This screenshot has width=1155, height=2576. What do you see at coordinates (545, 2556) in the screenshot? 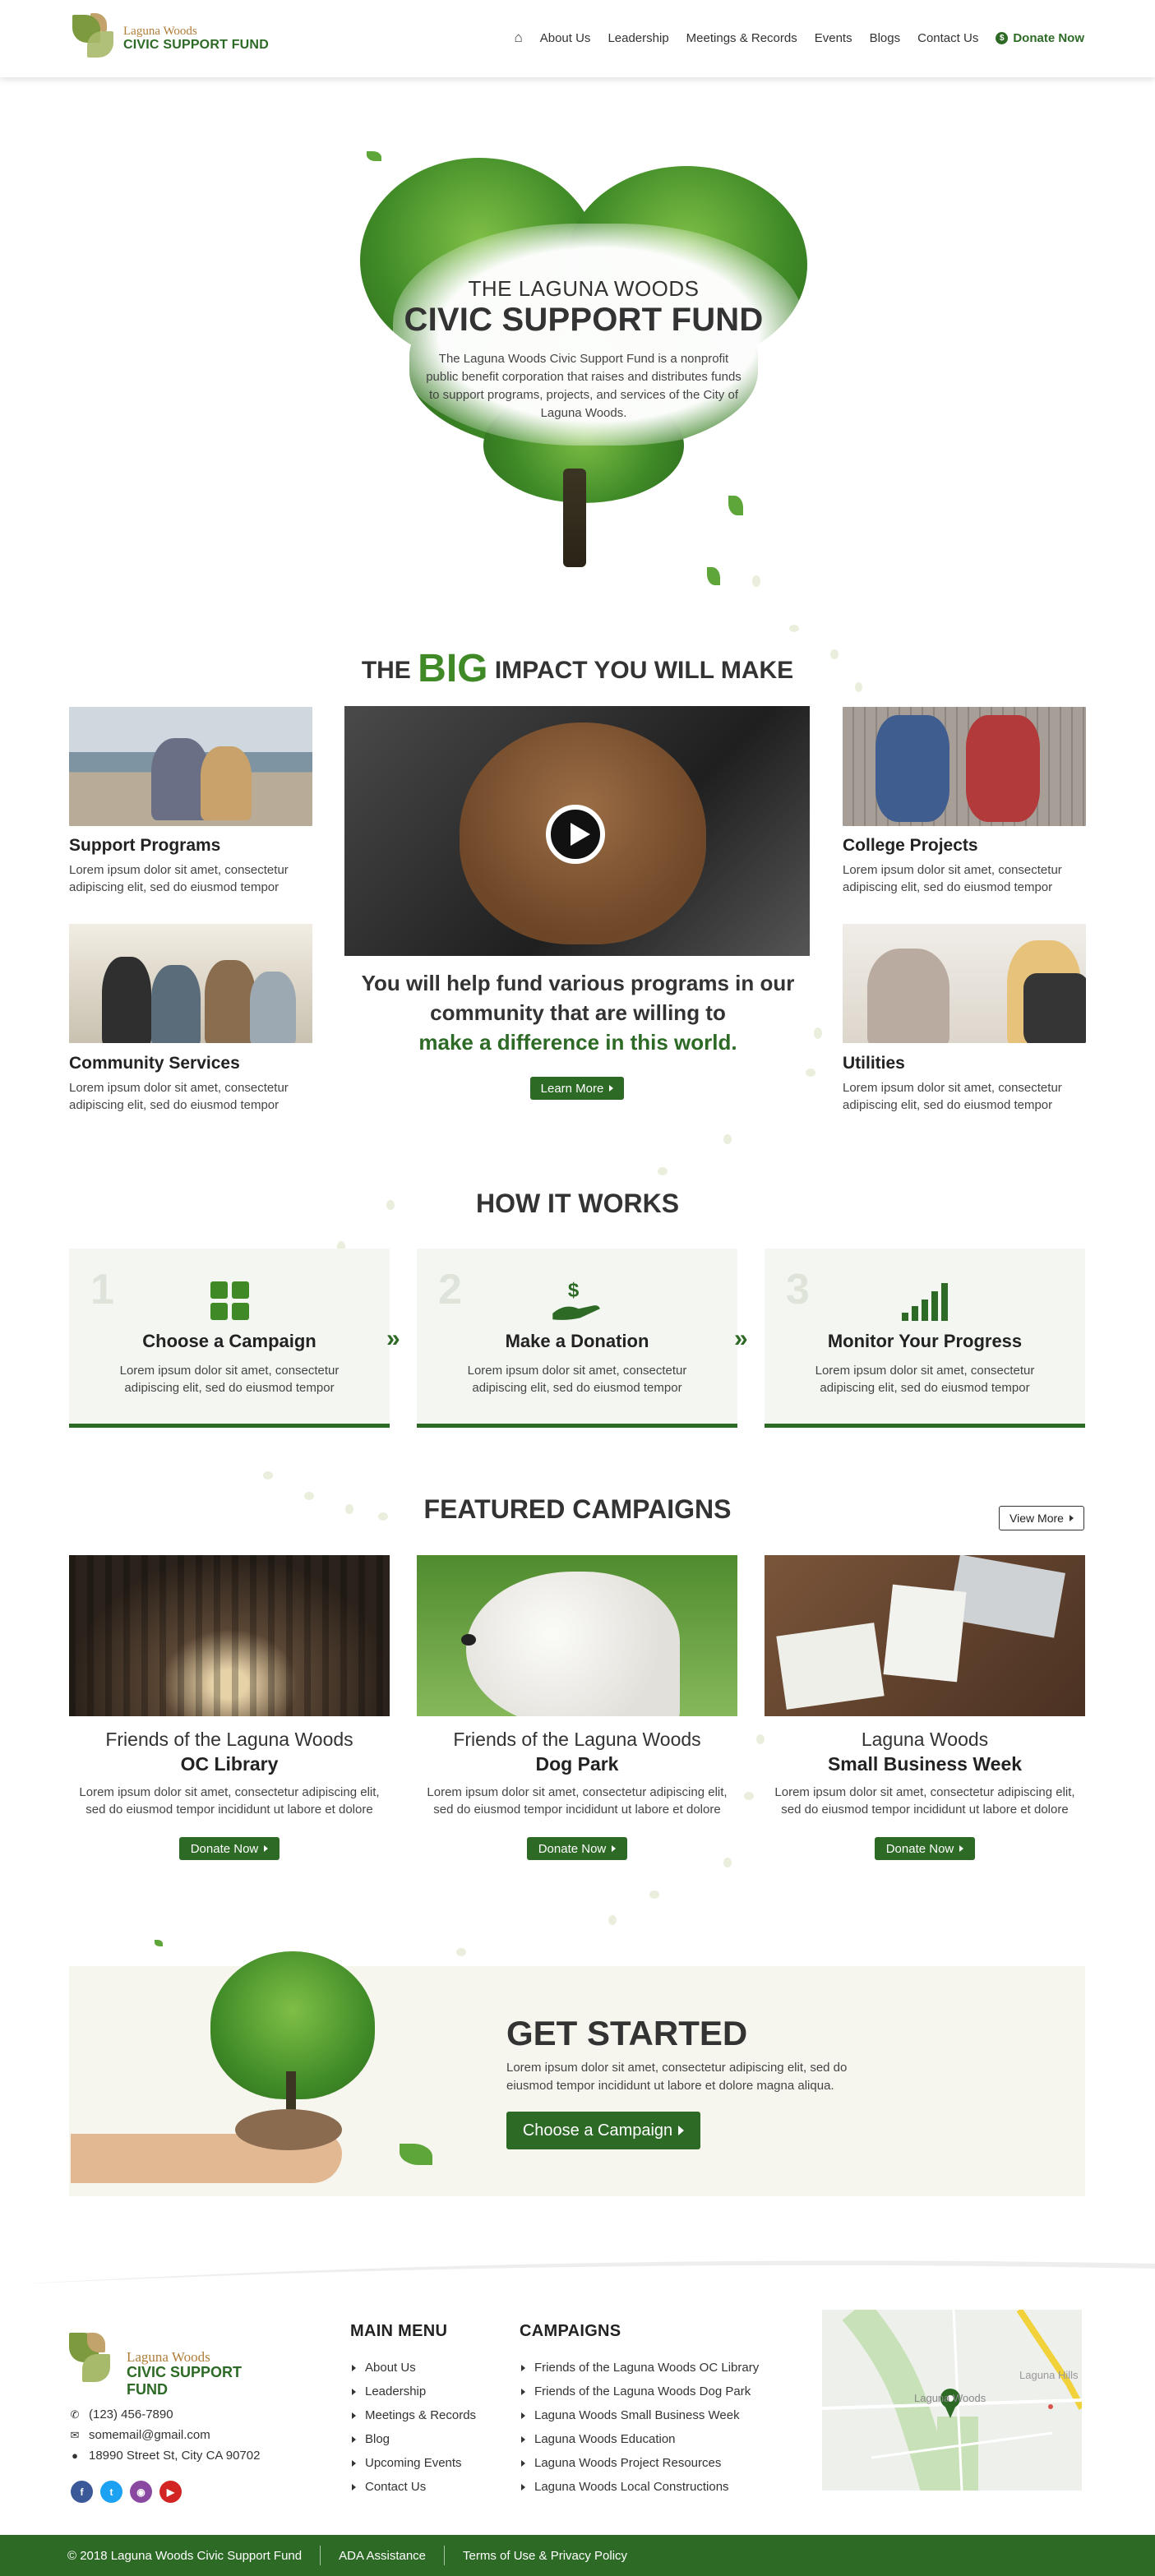
I see `terms-link: Terms of Use & Privacy Policy` at bounding box center [545, 2556].